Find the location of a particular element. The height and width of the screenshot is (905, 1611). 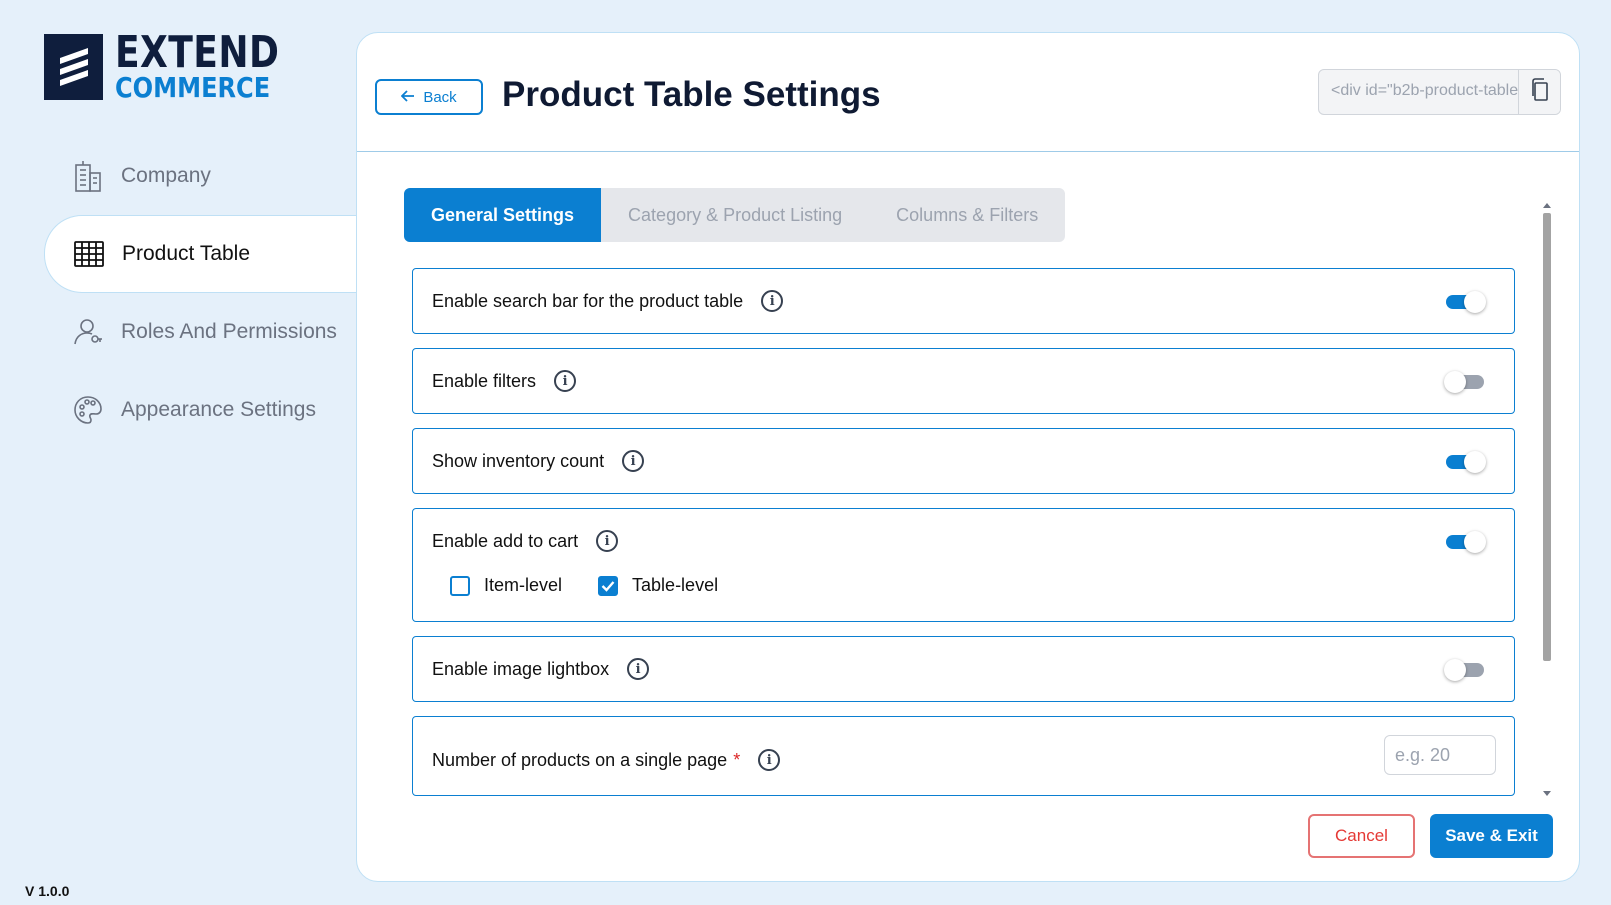

content-scrollbar is located at coordinates (1547, 499).